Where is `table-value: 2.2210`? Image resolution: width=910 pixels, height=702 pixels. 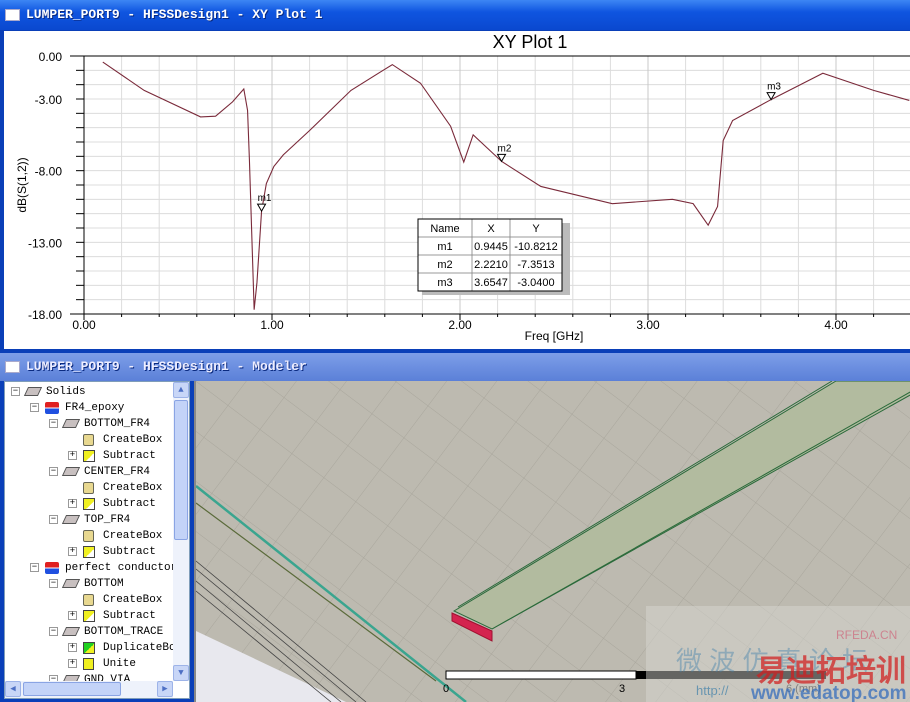
table-value: 2.2210 is located at coordinates (491, 265).